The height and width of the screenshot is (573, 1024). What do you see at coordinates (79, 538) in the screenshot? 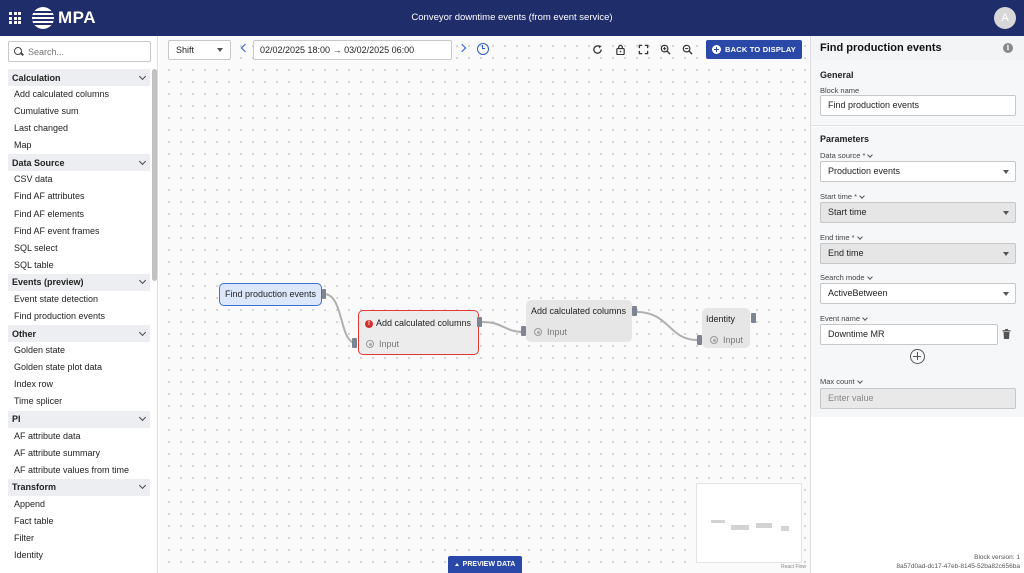
I see `library-block-item: Filter` at bounding box center [79, 538].